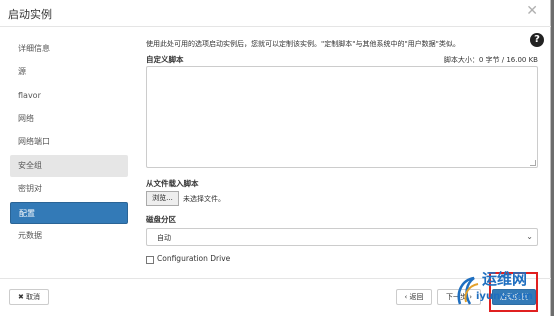 This screenshot has height=316, width=554. Describe the element at coordinates (529, 236) in the screenshot. I see `chevron-down-icon: ⌄` at that location.